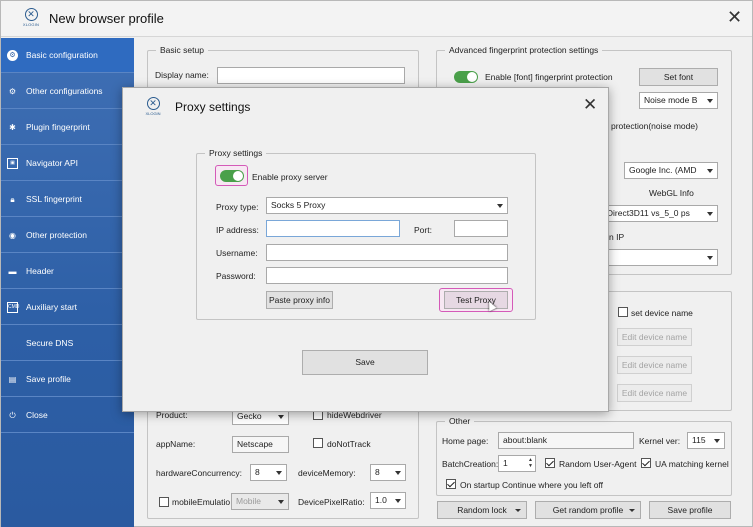 The width and height of the screenshot is (753, 527). I want to click on port-label: Port:, so click(423, 230).